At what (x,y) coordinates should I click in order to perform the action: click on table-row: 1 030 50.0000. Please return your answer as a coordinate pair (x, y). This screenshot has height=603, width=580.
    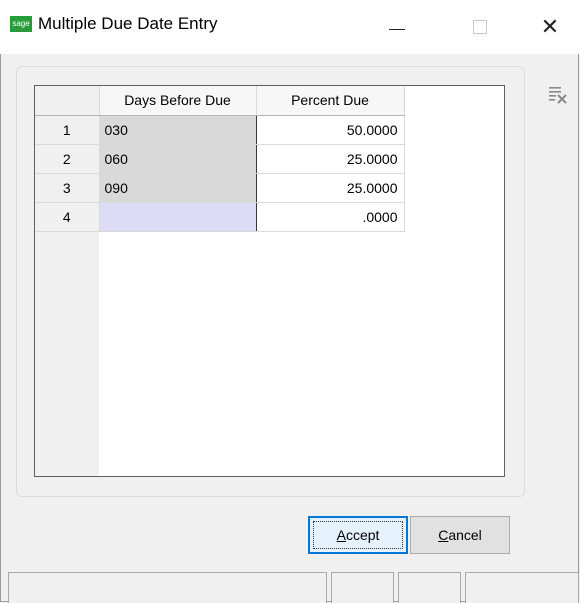
    Looking at the image, I should click on (220, 130).